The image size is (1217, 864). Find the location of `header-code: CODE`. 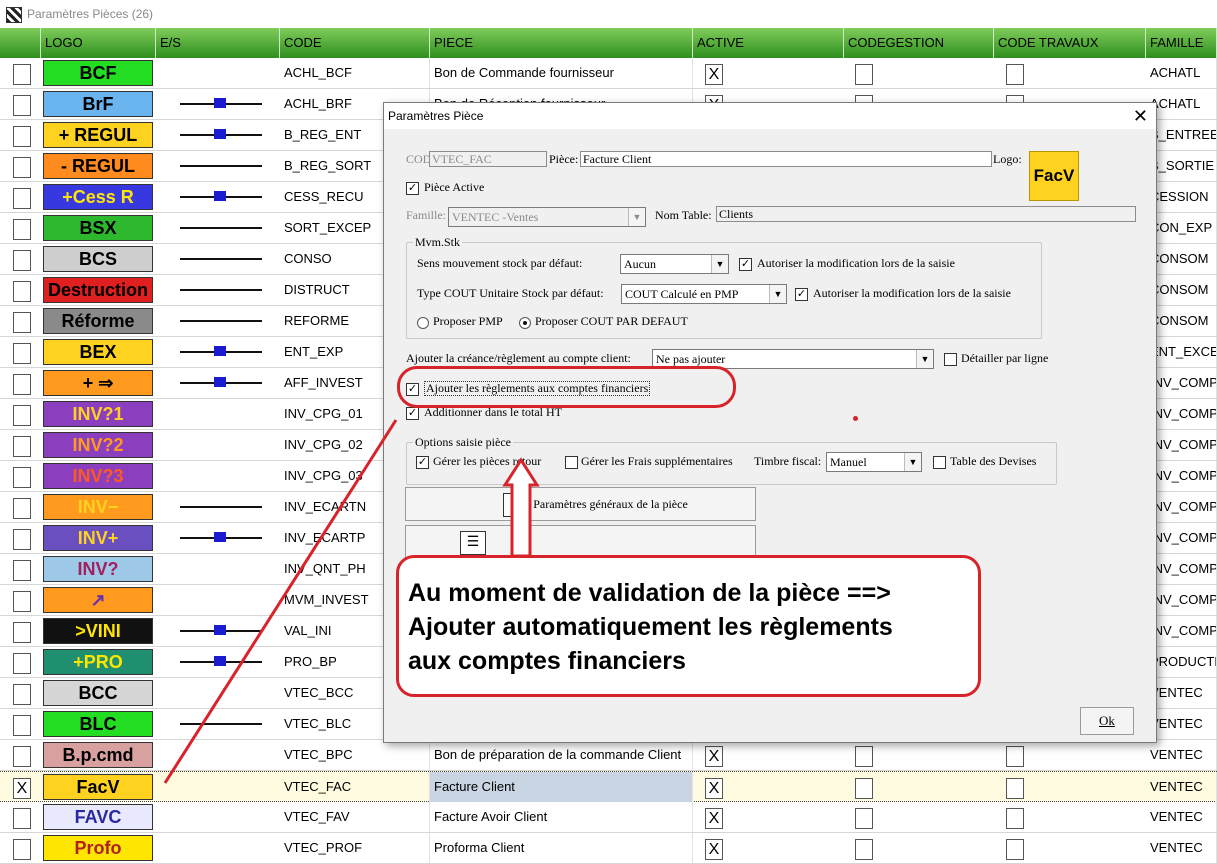

header-code: CODE is located at coordinates (355, 43).